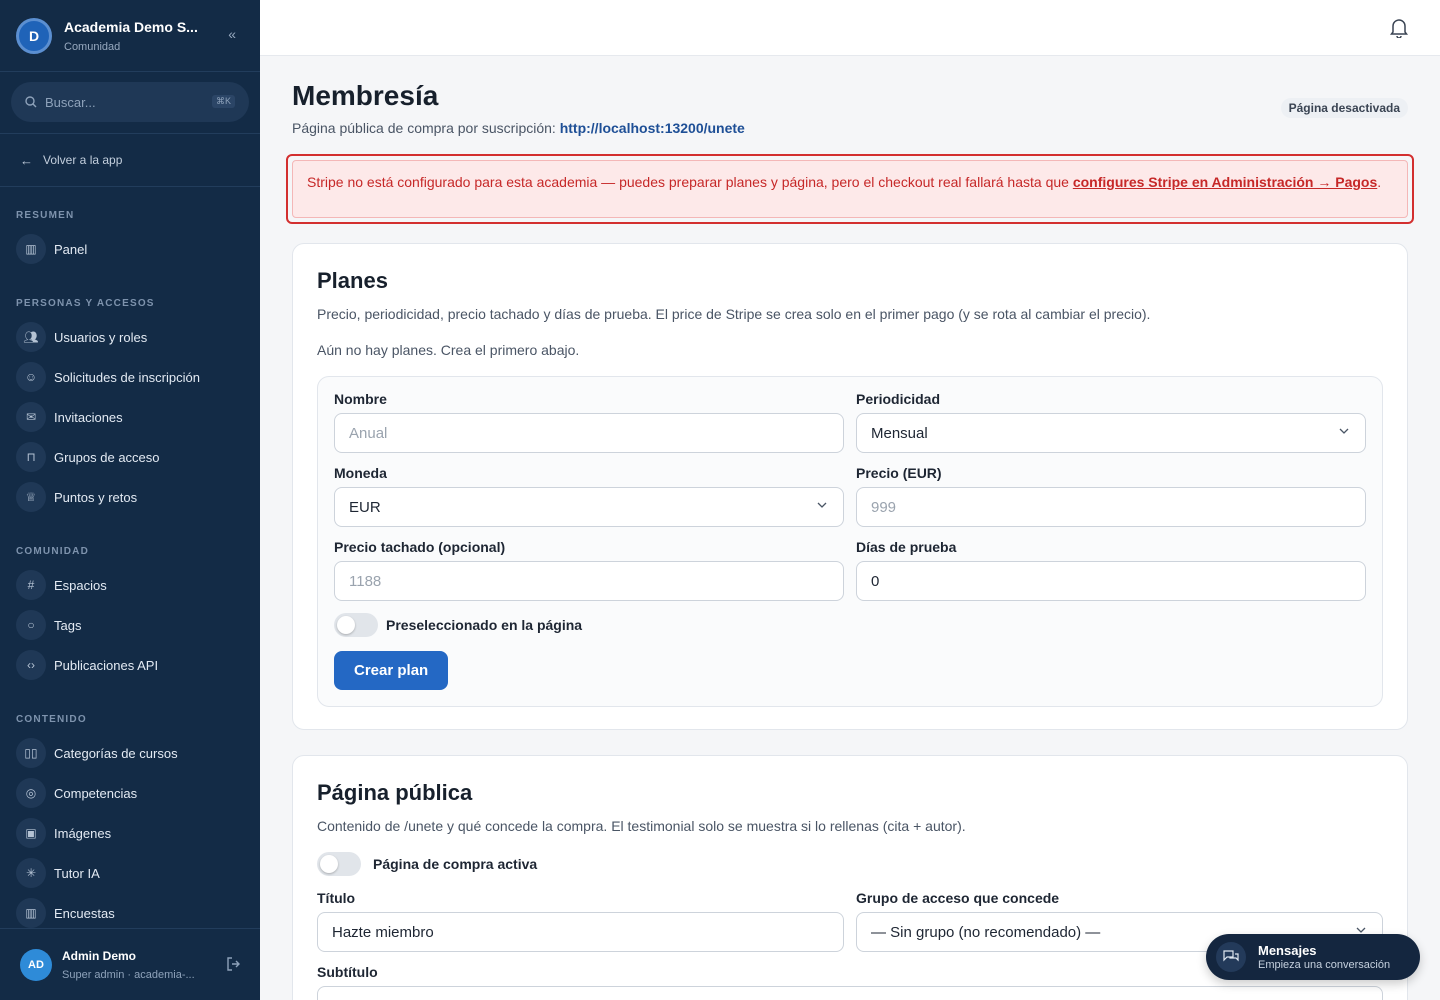  What do you see at coordinates (31, 417) in the screenshot?
I see `mail-icon: ✉` at bounding box center [31, 417].